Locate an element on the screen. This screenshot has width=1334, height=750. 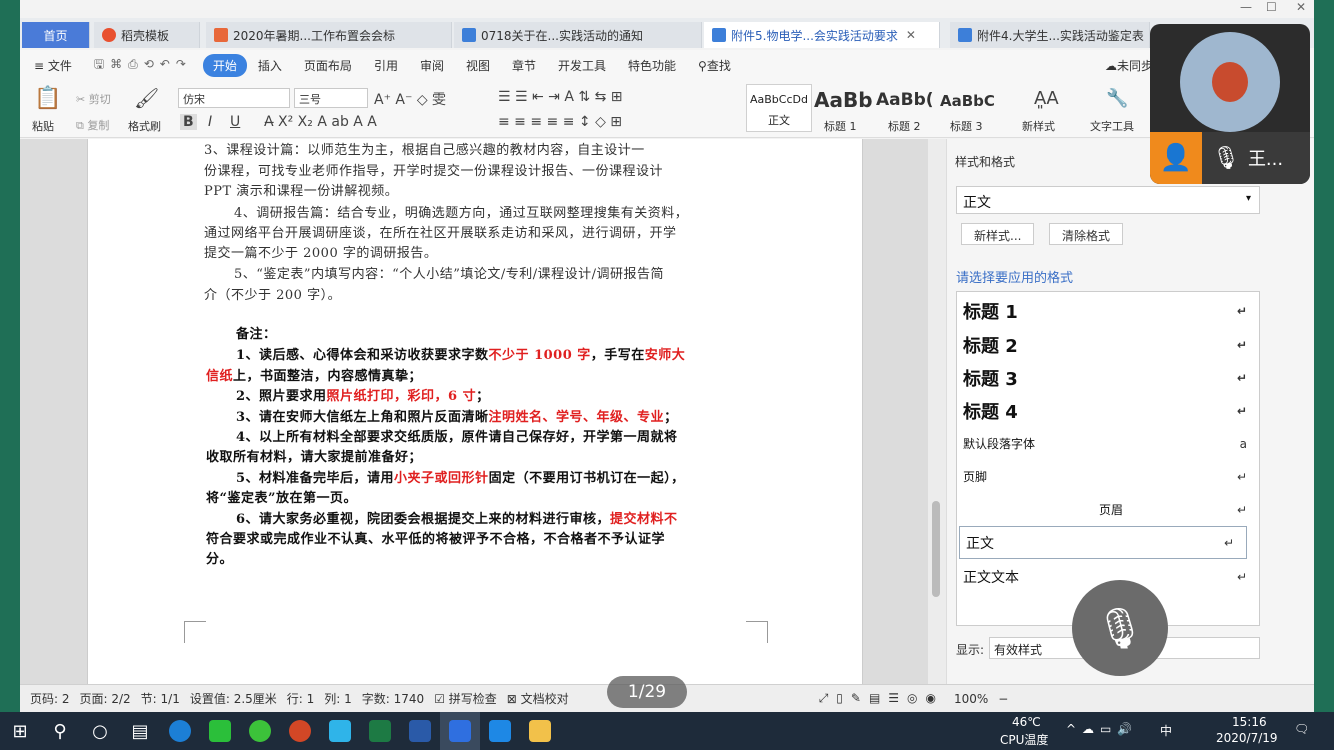
tab-doc-0718: 0718关于在...实践活动的通知 is located at coordinates (578, 35).